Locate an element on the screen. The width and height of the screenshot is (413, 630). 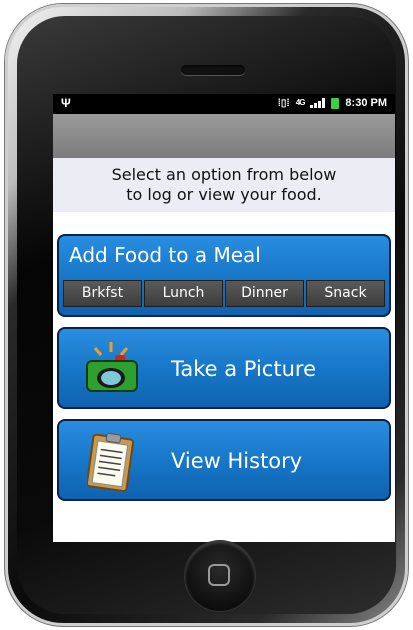
take-picture-button: Take a Picture is located at coordinates (224, 368).